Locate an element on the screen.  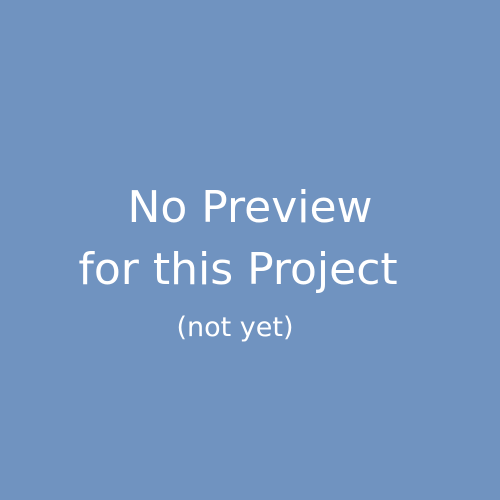
no-preview-note: (not yet) is located at coordinates (235, 327).